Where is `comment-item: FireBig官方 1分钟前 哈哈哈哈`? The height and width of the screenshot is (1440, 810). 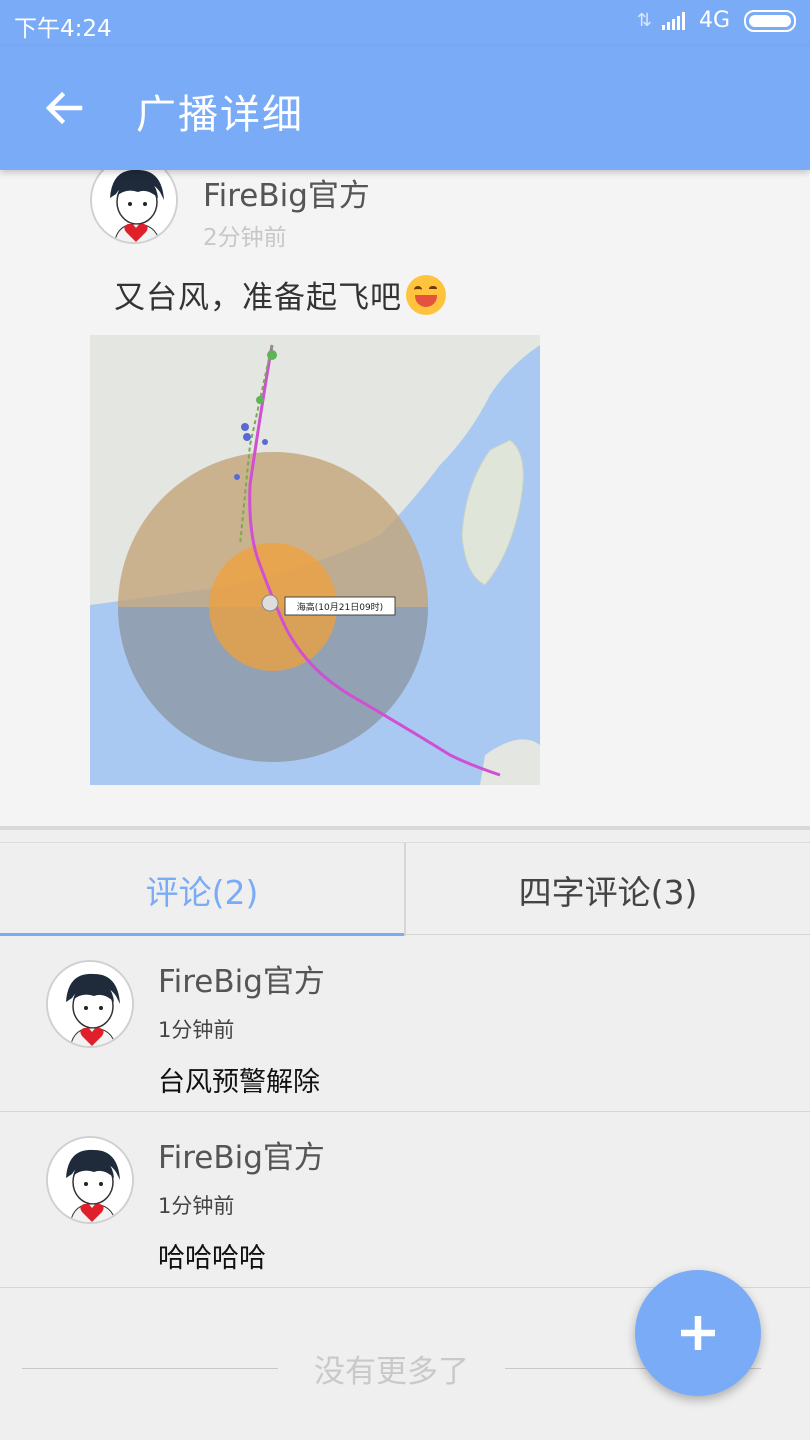
comment-item: FireBig官方 1分钟前 哈哈哈哈 is located at coordinates (405, 1200).